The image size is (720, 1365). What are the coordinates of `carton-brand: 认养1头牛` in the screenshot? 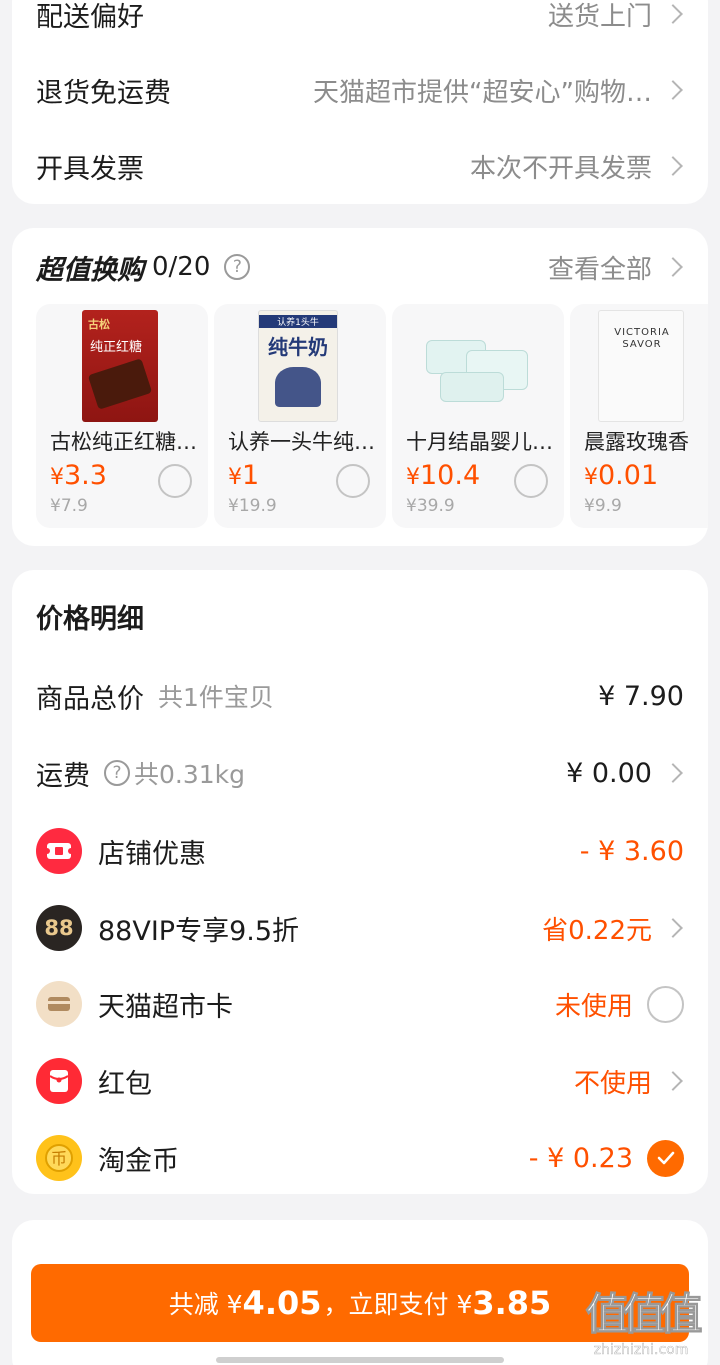 It's located at (298, 321).